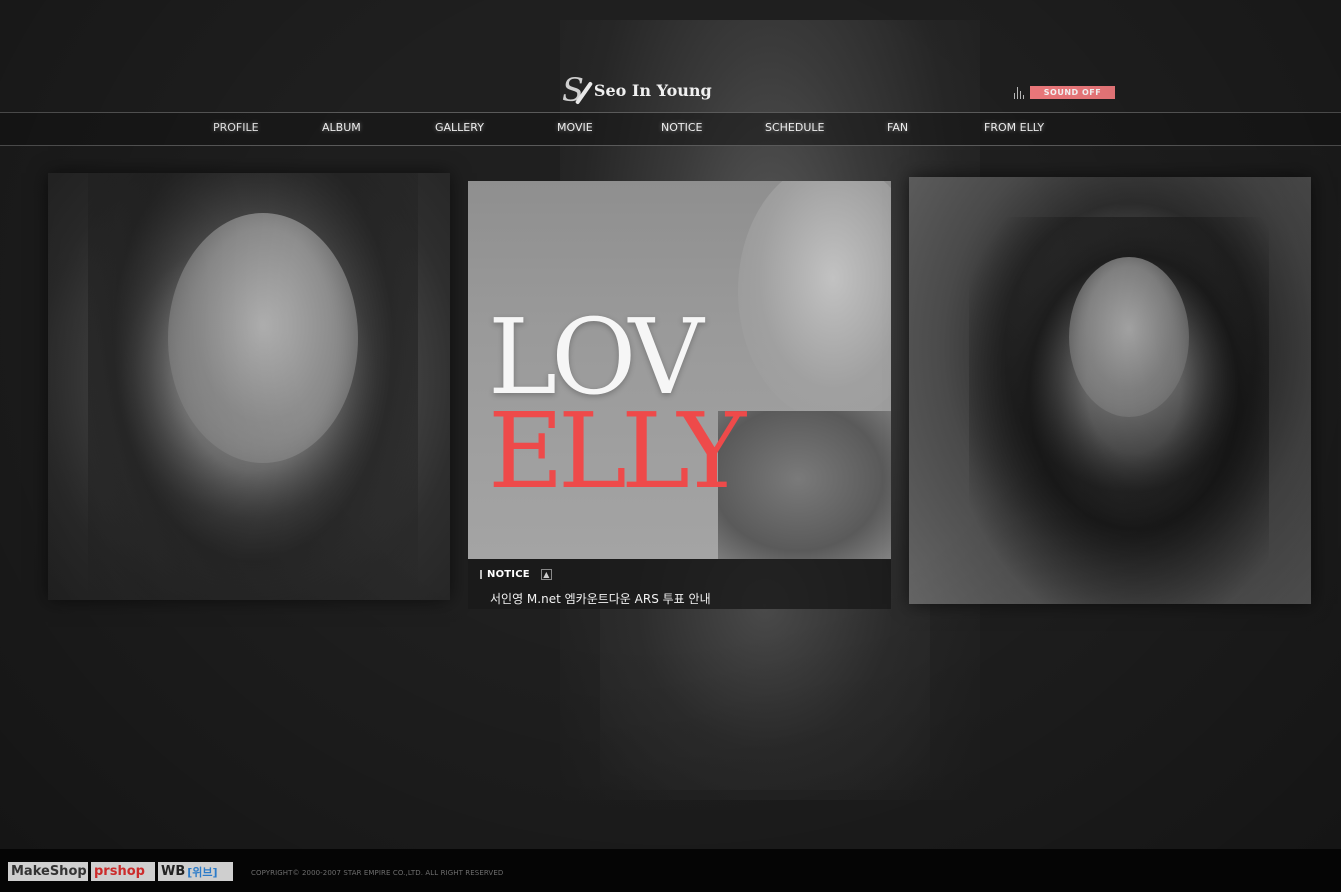 The height and width of the screenshot is (892, 1341). I want to click on sound-off-button: SOUND OFF, so click(1072, 92).